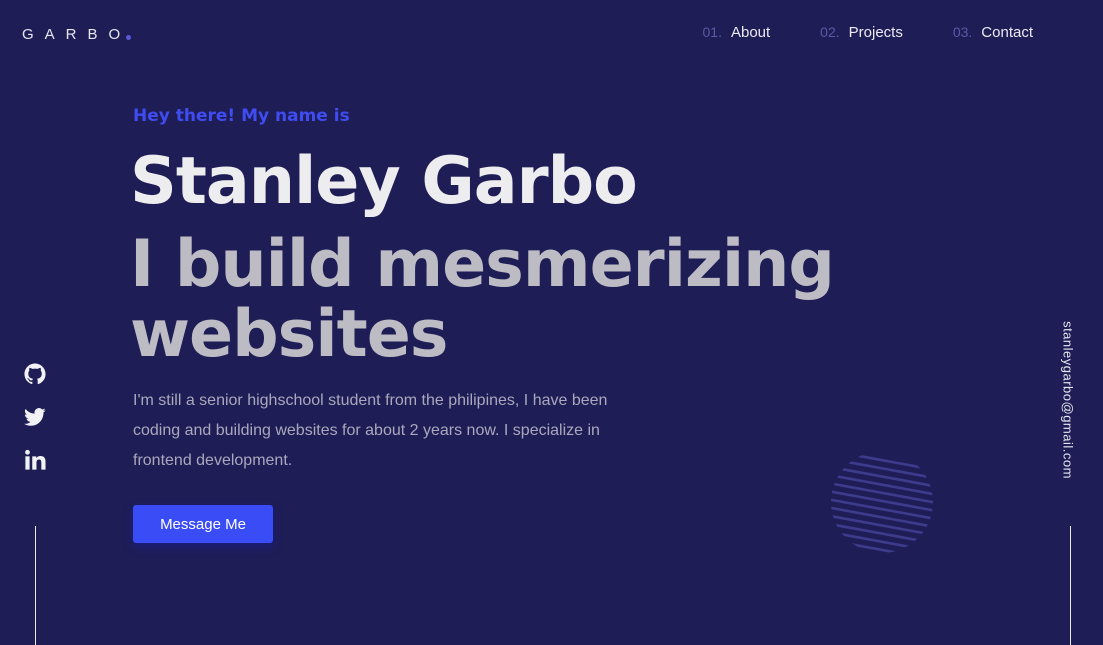  I want to click on message-me-button: Message Me, so click(203, 524).